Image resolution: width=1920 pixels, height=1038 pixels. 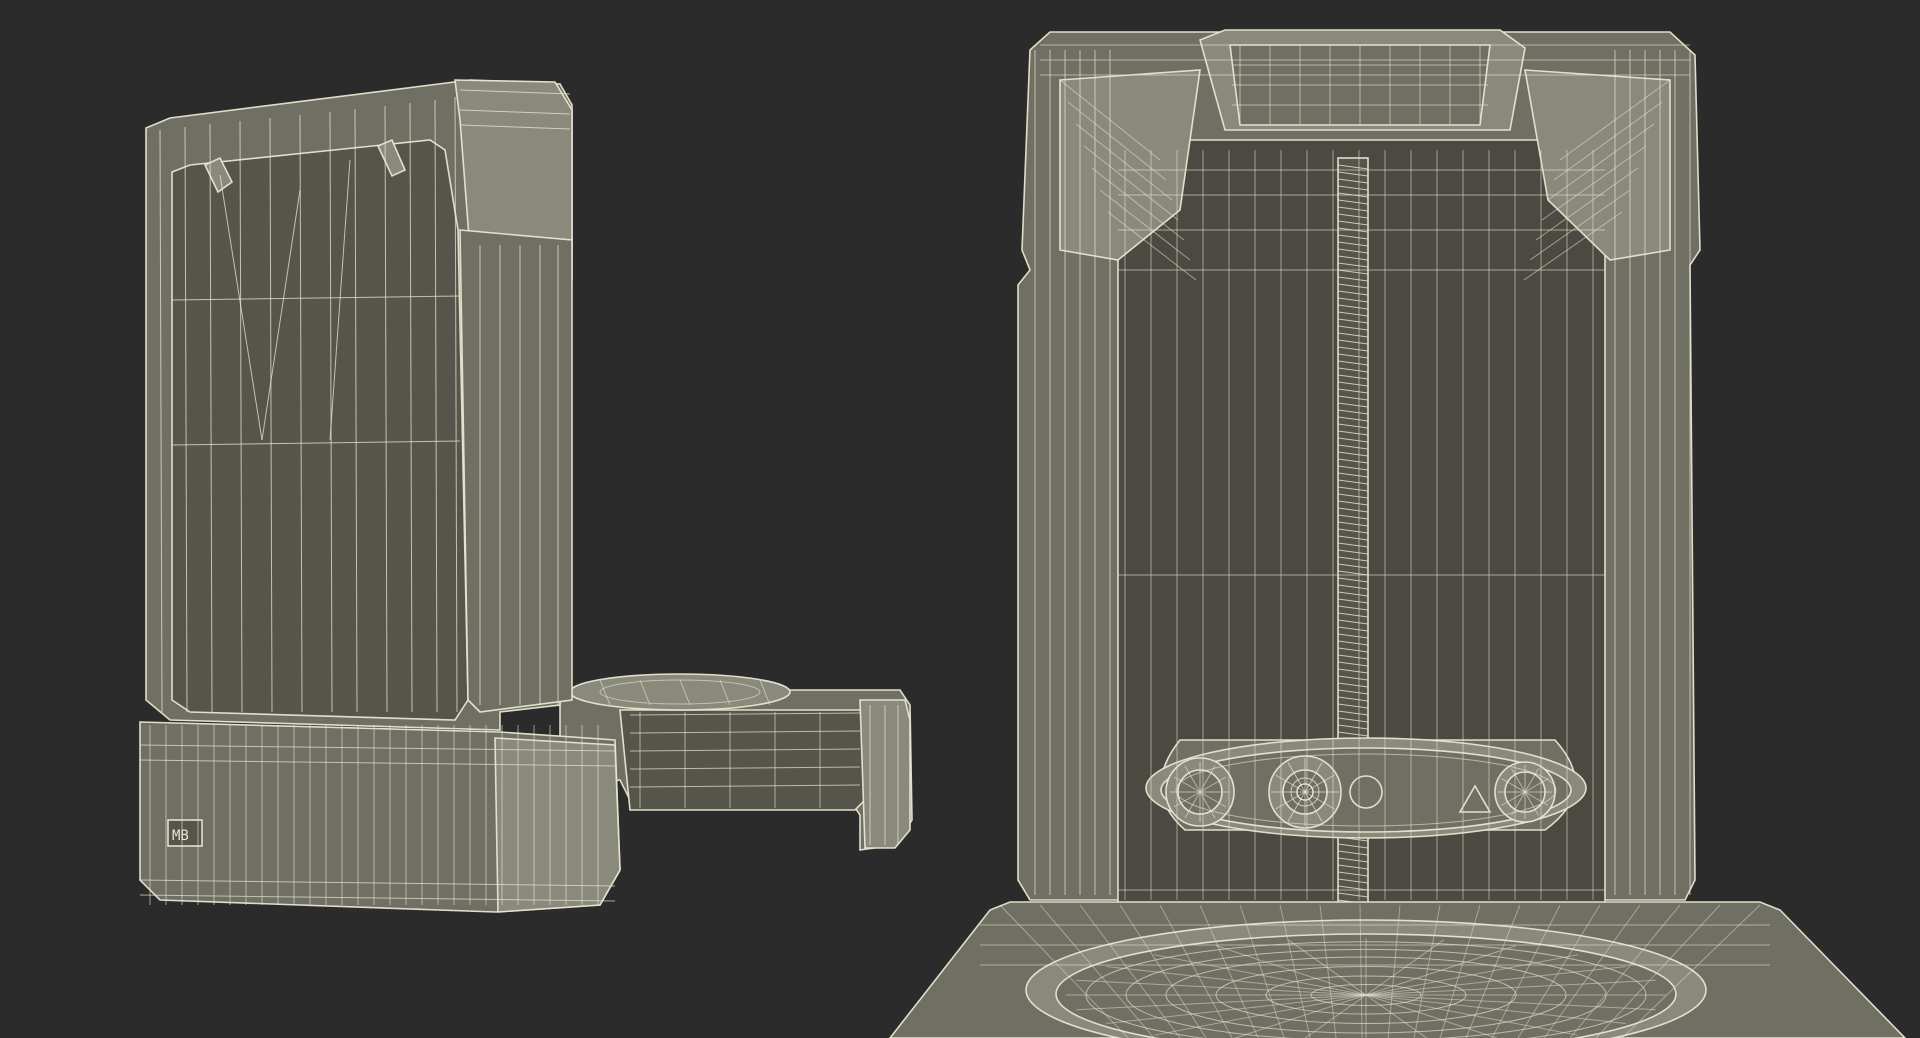 I want to click on brand-logo-text: MB, so click(x=180, y=836).